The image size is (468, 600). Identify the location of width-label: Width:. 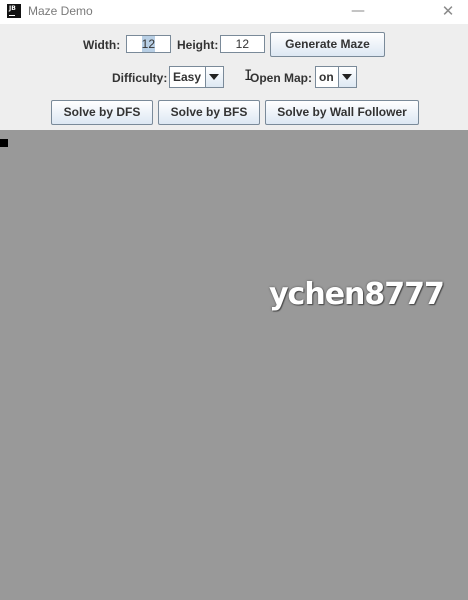
(102, 45).